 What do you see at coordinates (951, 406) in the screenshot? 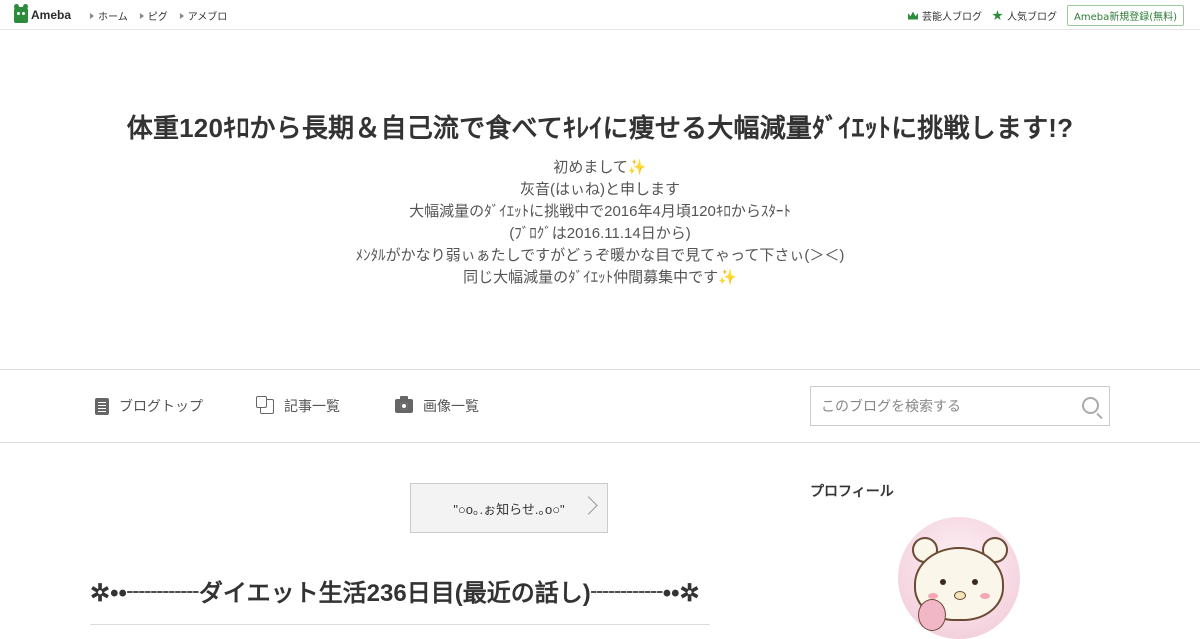
I see `search-input` at bounding box center [951, 406].